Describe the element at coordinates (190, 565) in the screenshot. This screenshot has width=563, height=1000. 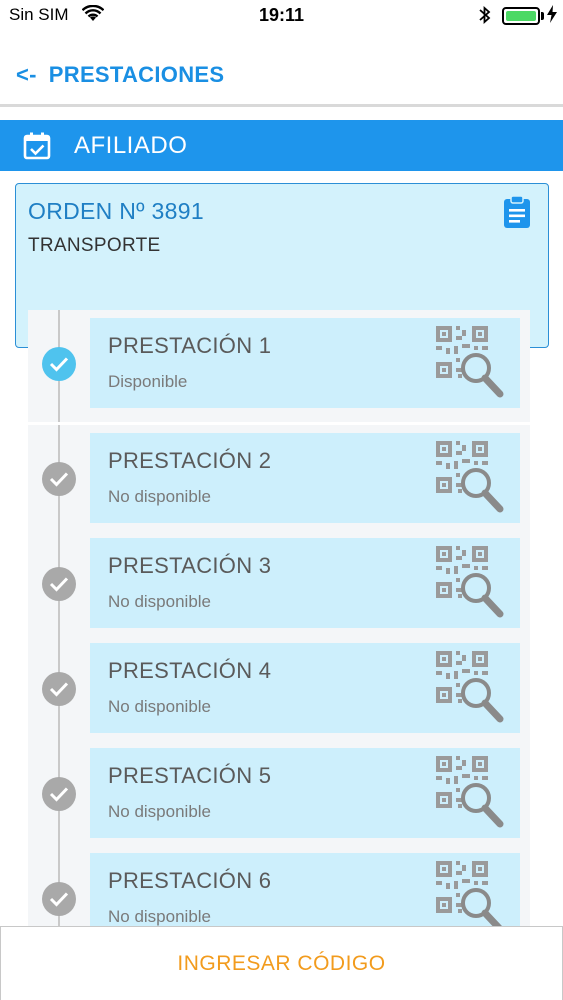
I see `prestacion-title: PRESTACIÓN 3` at that location.